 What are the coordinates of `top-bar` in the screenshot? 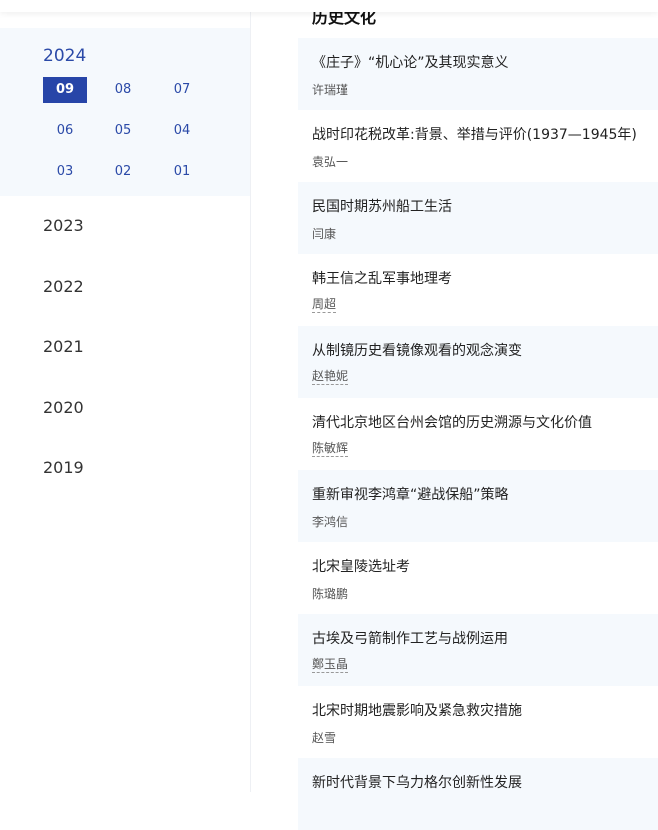 It's located at (329, 6).